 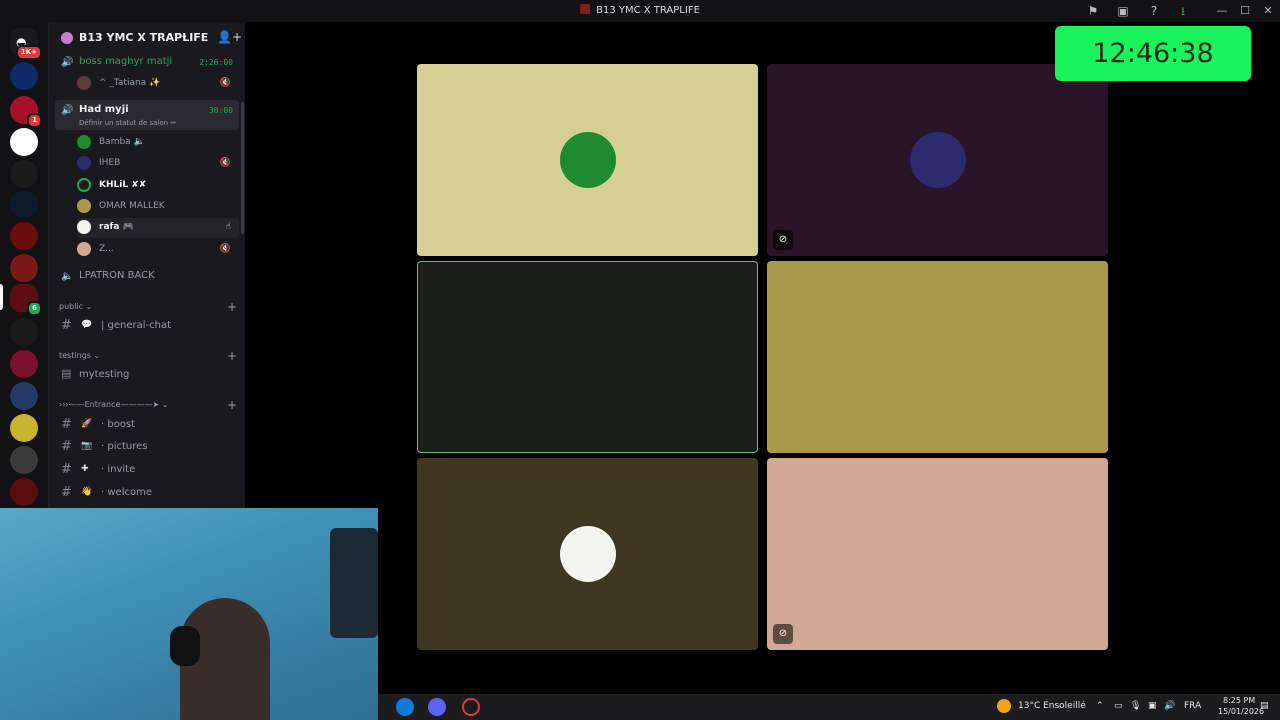 What do you see at coordinates (66, 373) in the screenshot?
I see `forum-icon: ▤` at bounding box center [66, 373].